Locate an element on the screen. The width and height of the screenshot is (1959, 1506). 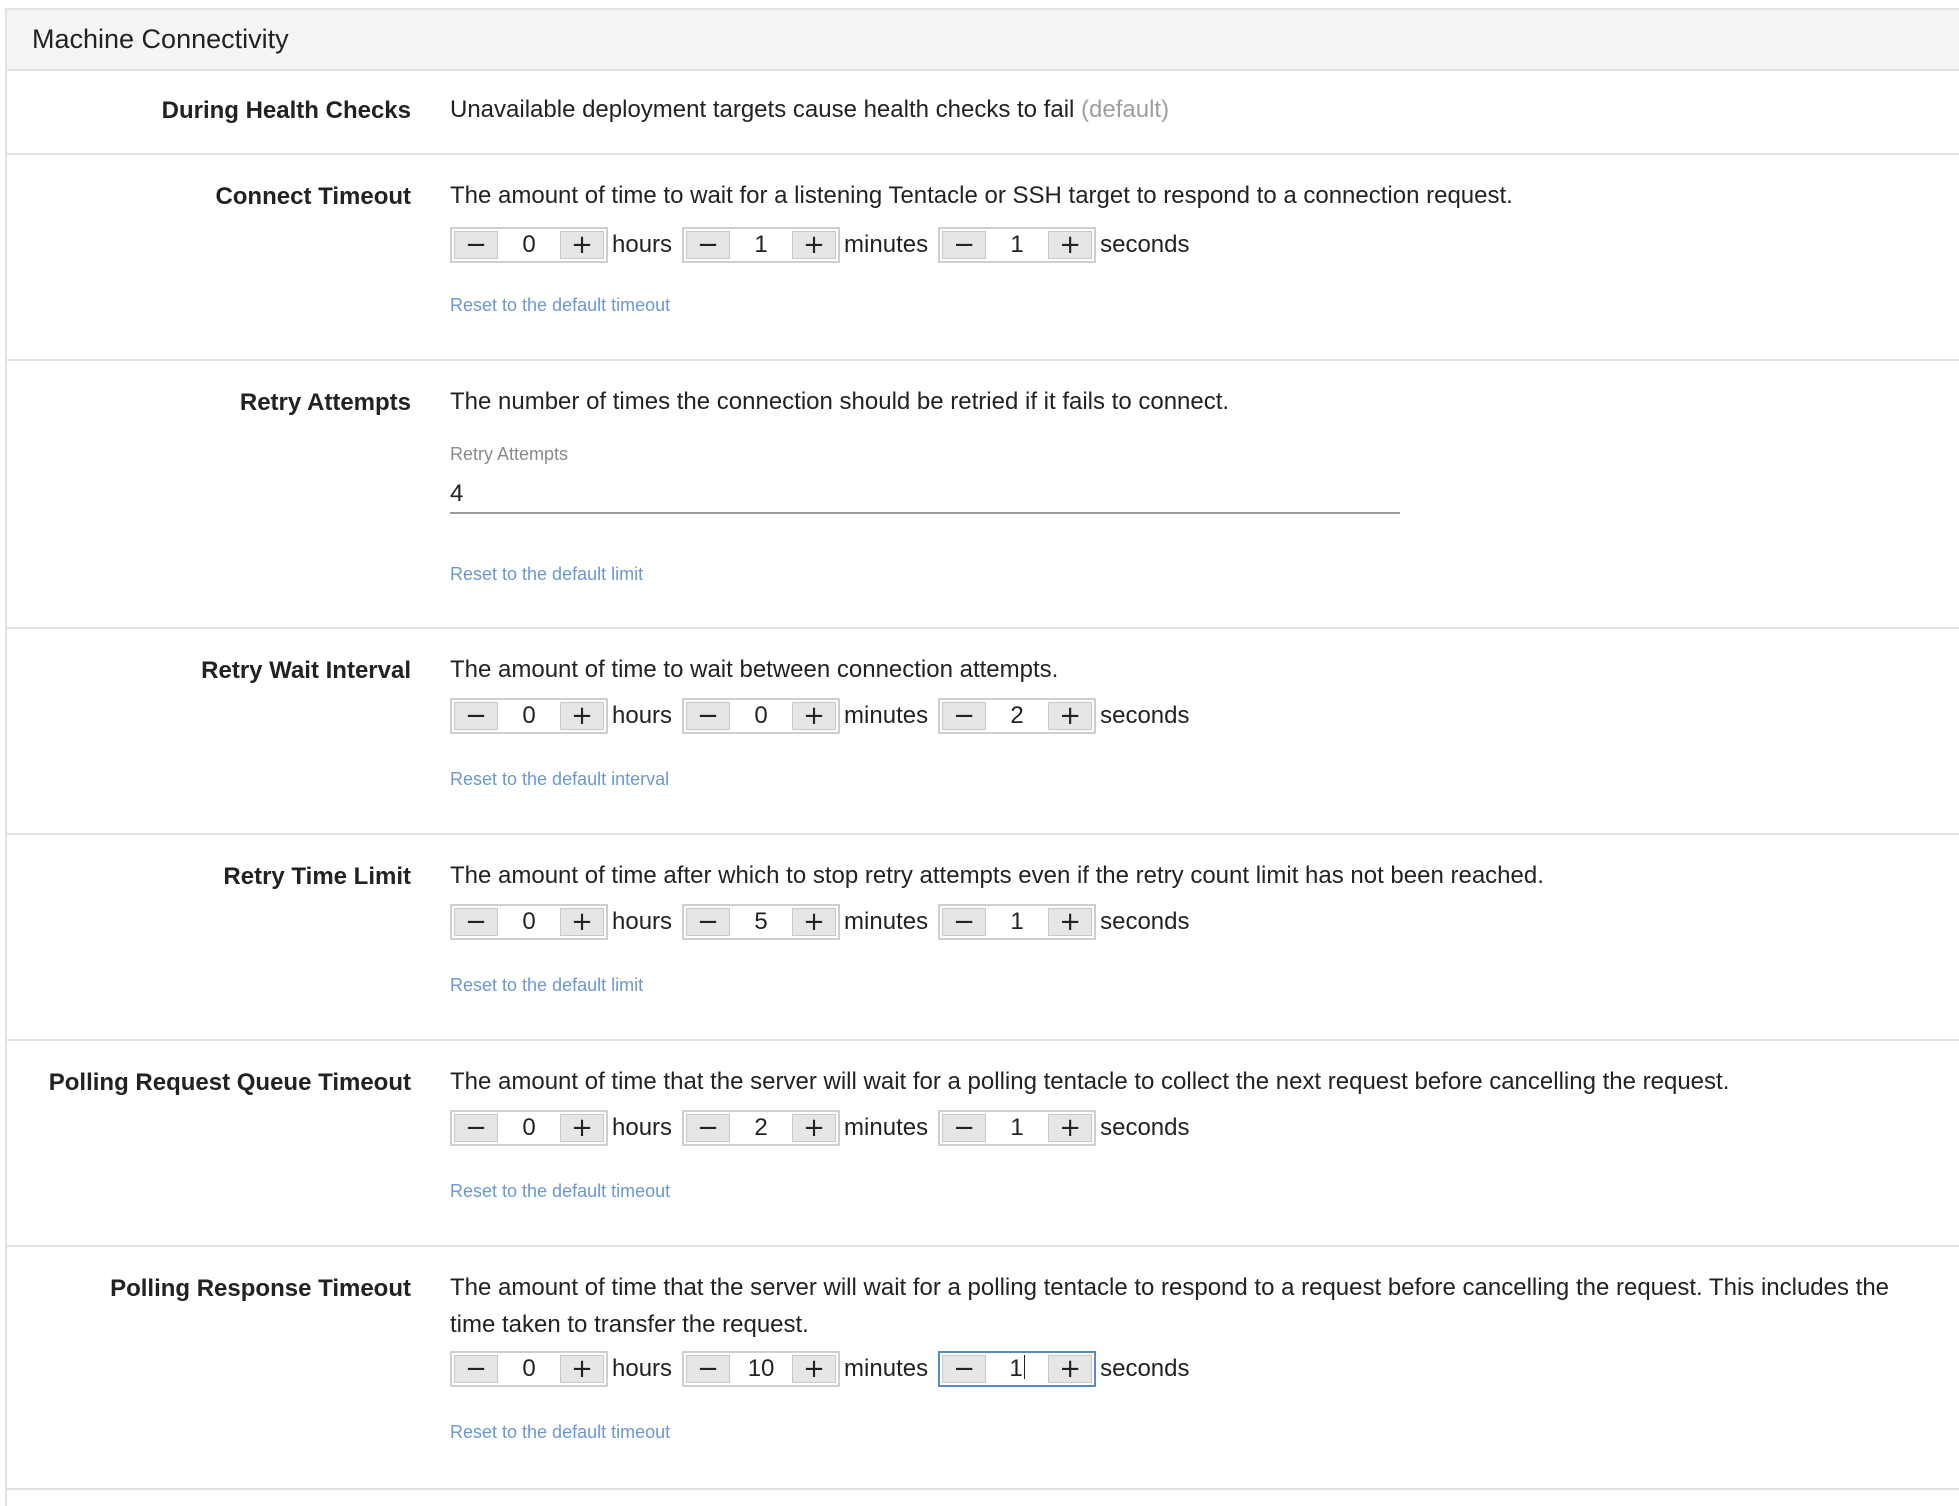
row-label: Polling Response Timeout is located at coordinates (260, 1288).